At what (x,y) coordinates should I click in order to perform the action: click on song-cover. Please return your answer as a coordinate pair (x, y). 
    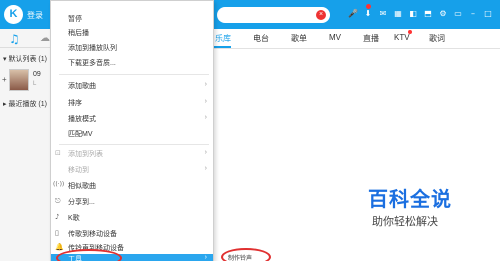
    Looking at the image, I should click on (19, 80).